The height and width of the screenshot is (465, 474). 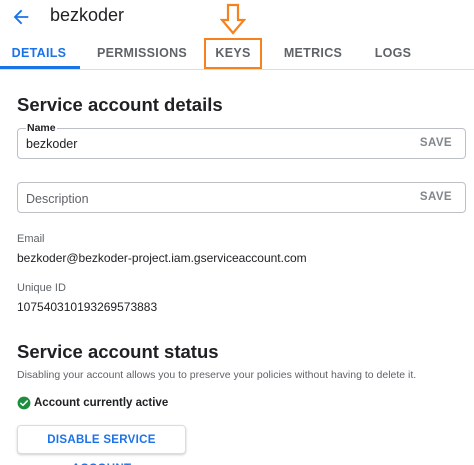 What do you see at coordinates (39, 52) in the screenshot?
I see `tab-details: DETAILS` at bounding box center [39, 52].